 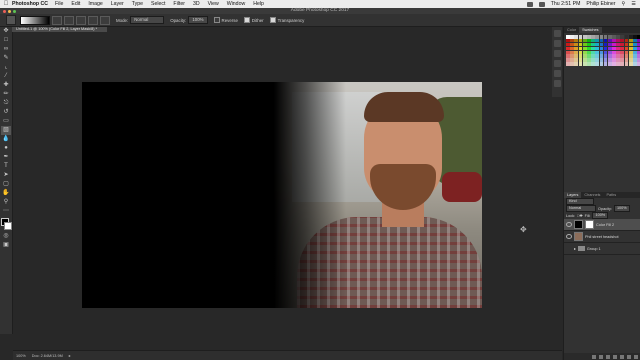 What do you see at coordinates (147, 20) in the screenshot?
I see `mode-dropdown: Normal` at bounding box center [147, 20].